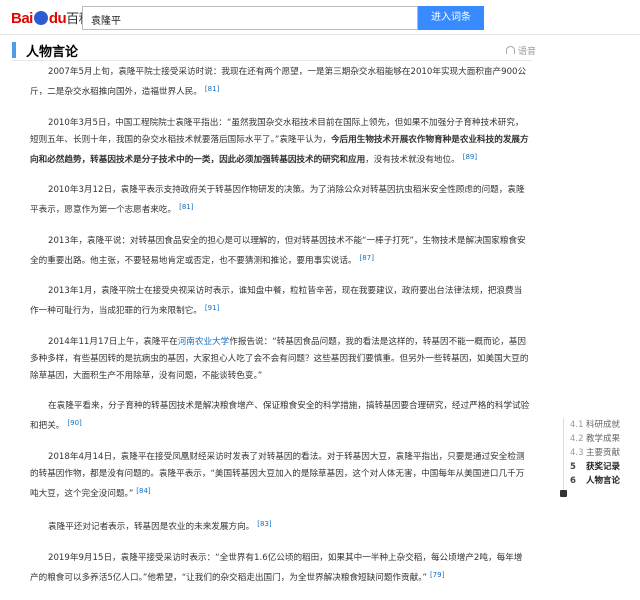  Describe the element at coordinates (451, 18) in the screenshot. I see `enter-entry-button: 进入词条` at that location.